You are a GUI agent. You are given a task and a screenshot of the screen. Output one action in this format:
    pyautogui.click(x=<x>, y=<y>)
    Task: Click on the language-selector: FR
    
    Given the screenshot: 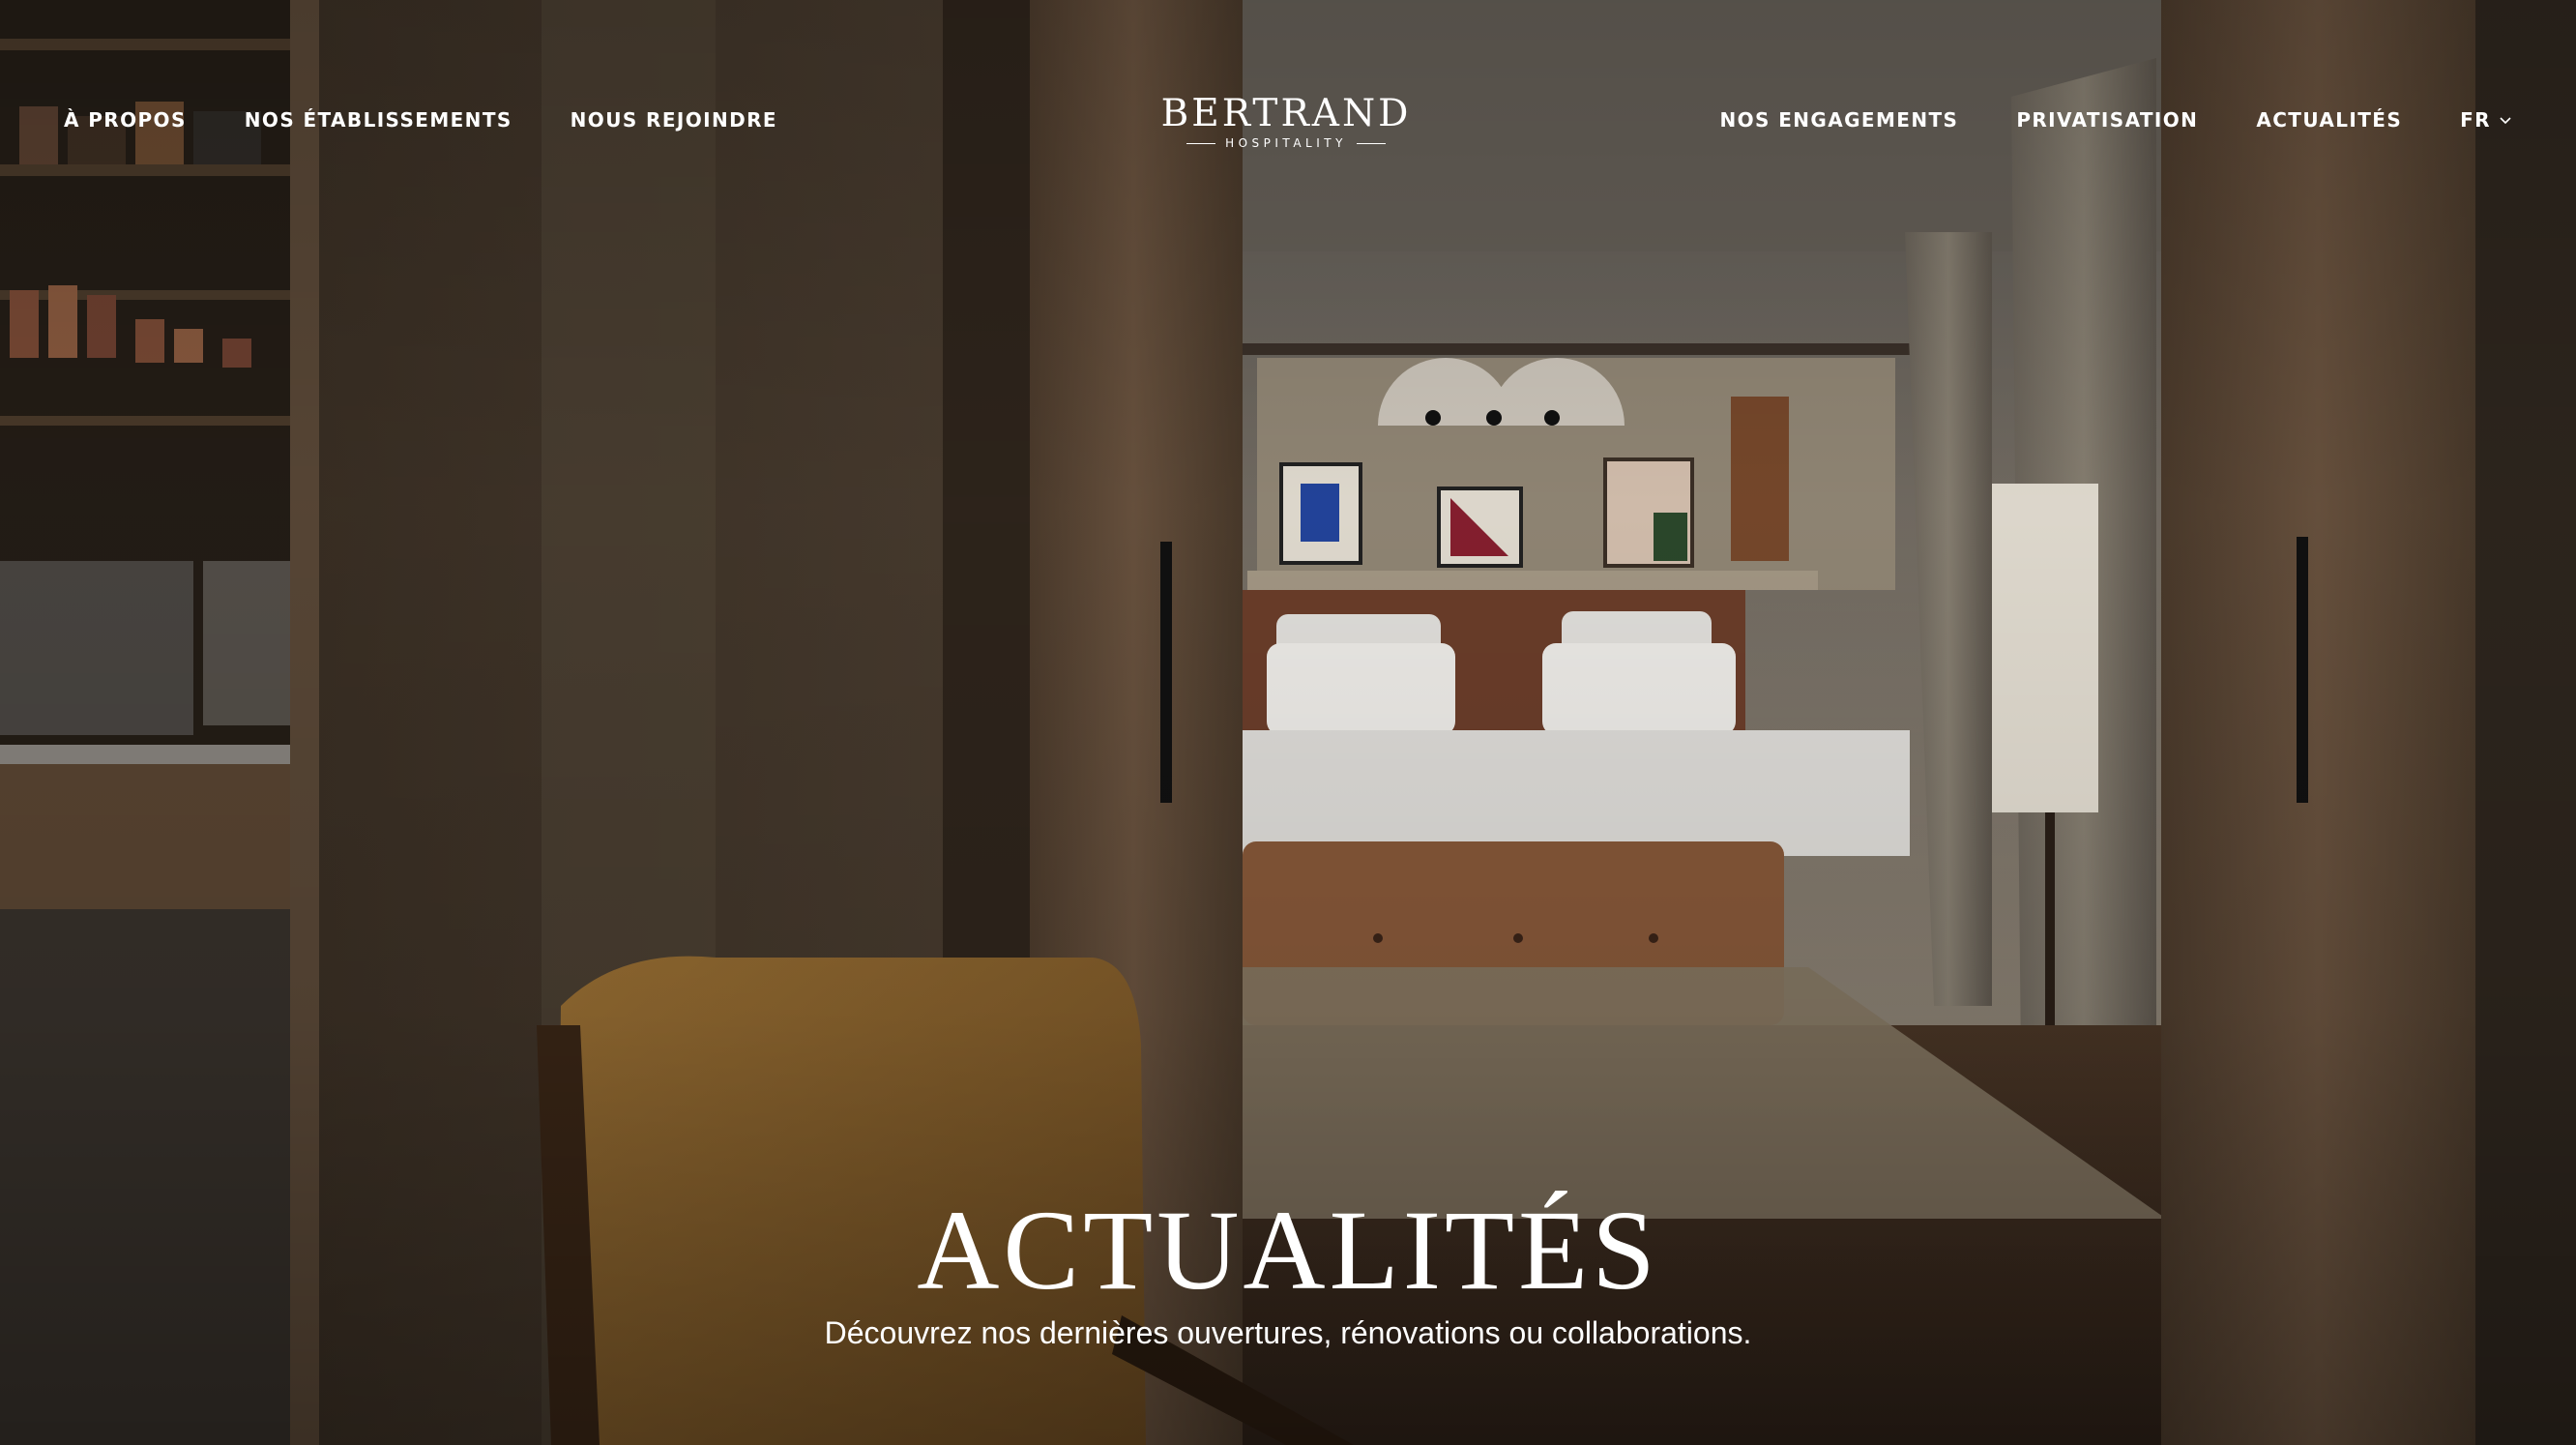 What is the action you would take?
    pyautogui.click(x=2486, y=120)
    